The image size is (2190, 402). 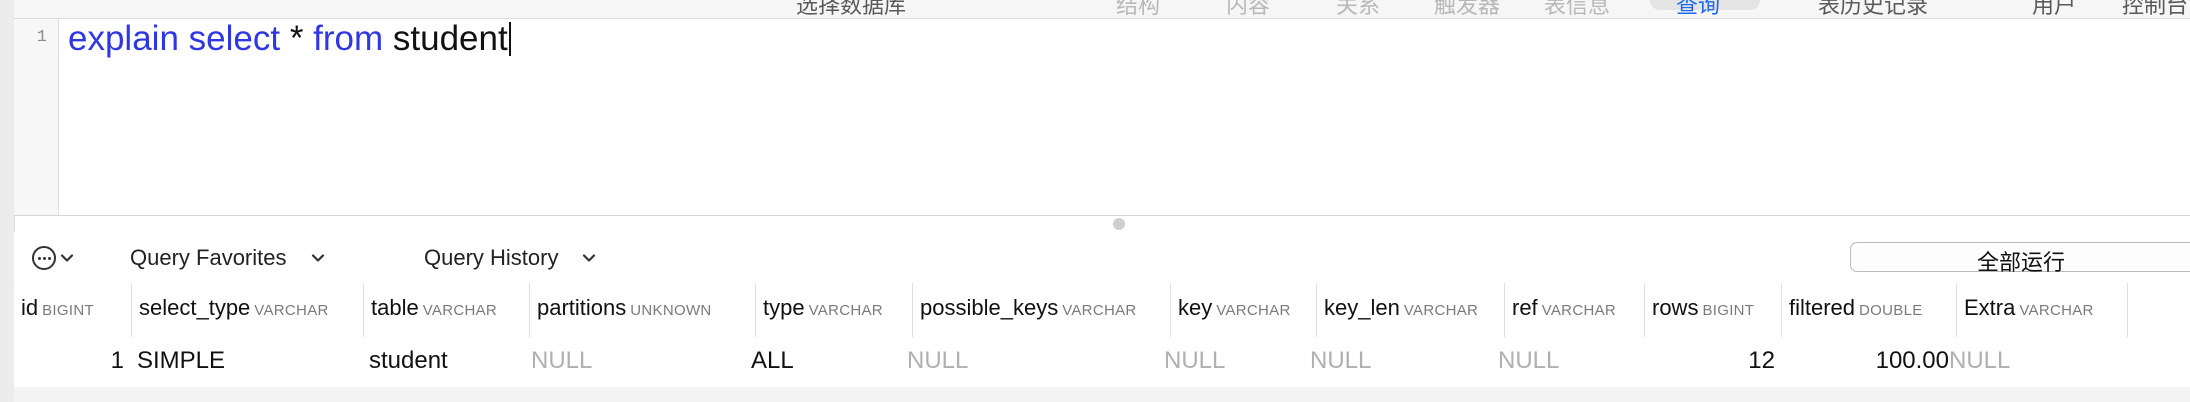 What do you see at coordinates (1102, 394) in the screenshot?
I see `empty-row-area` at bounding box center [1102, 394].